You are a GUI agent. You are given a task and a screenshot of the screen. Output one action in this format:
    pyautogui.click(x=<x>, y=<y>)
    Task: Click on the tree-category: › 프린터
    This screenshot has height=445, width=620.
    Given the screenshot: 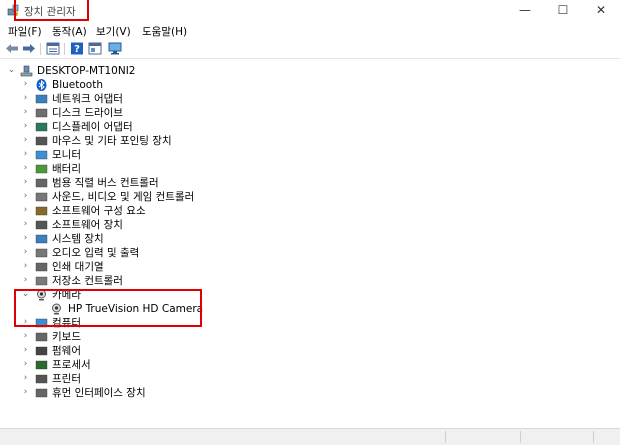 What is the action you would take?
    pyautogui.click(x=210, y=379)
    